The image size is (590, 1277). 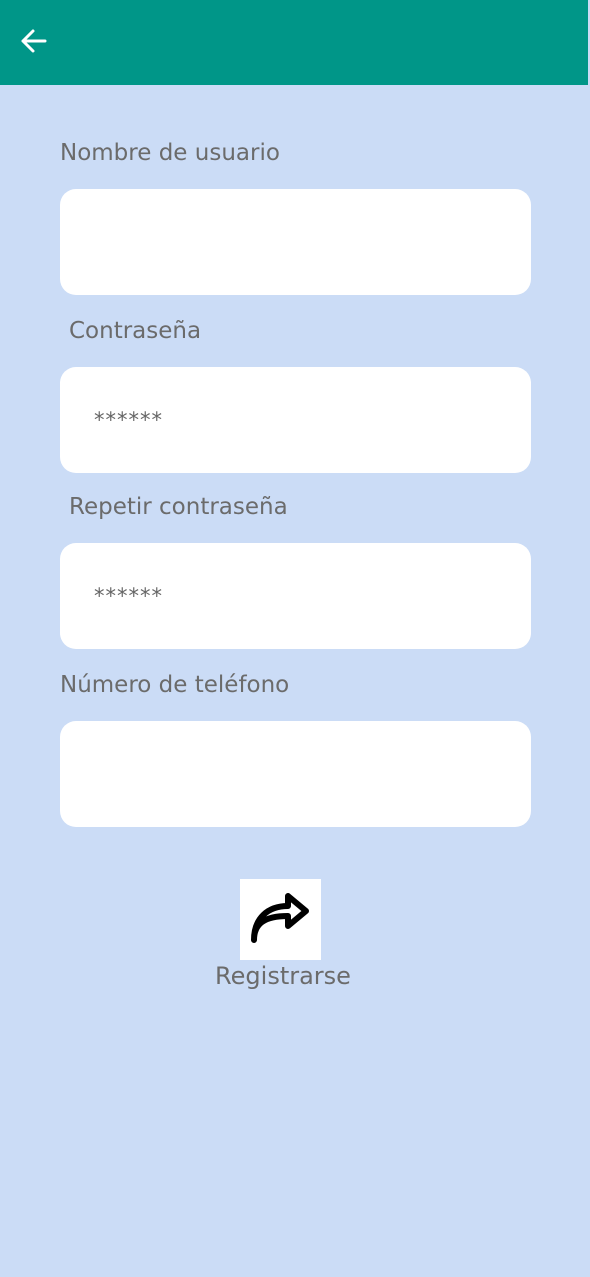 I want to click on repeat-password-input, so click(x=304, y=596).